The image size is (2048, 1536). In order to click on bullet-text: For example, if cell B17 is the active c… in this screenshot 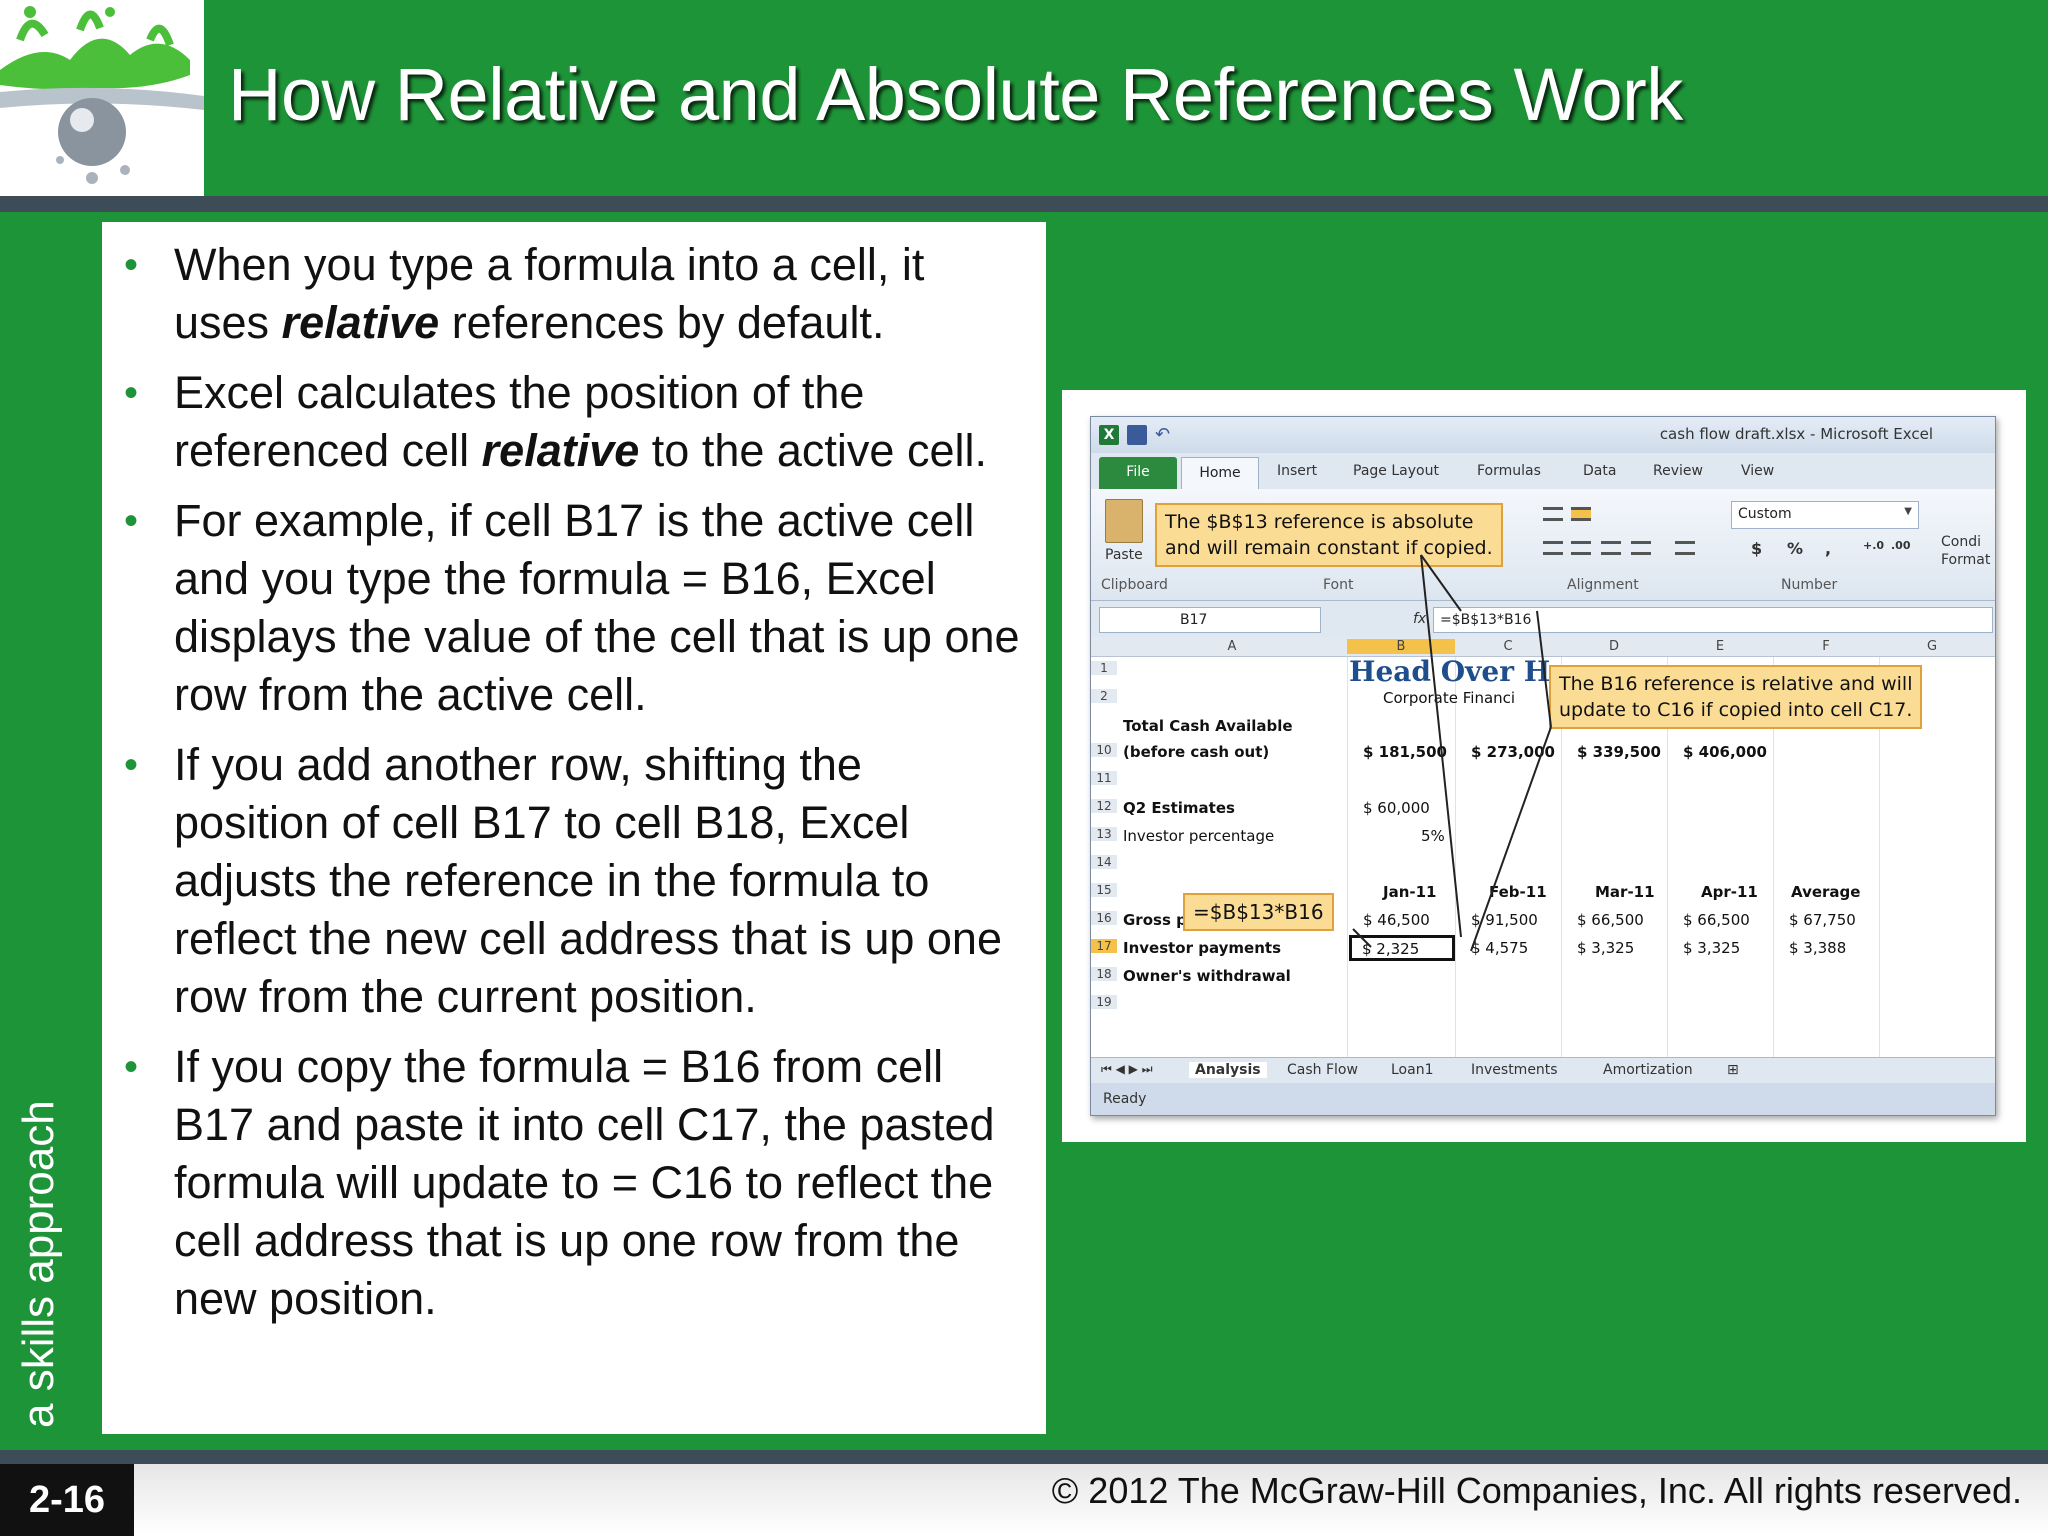, I will do `click(597, 607)`.